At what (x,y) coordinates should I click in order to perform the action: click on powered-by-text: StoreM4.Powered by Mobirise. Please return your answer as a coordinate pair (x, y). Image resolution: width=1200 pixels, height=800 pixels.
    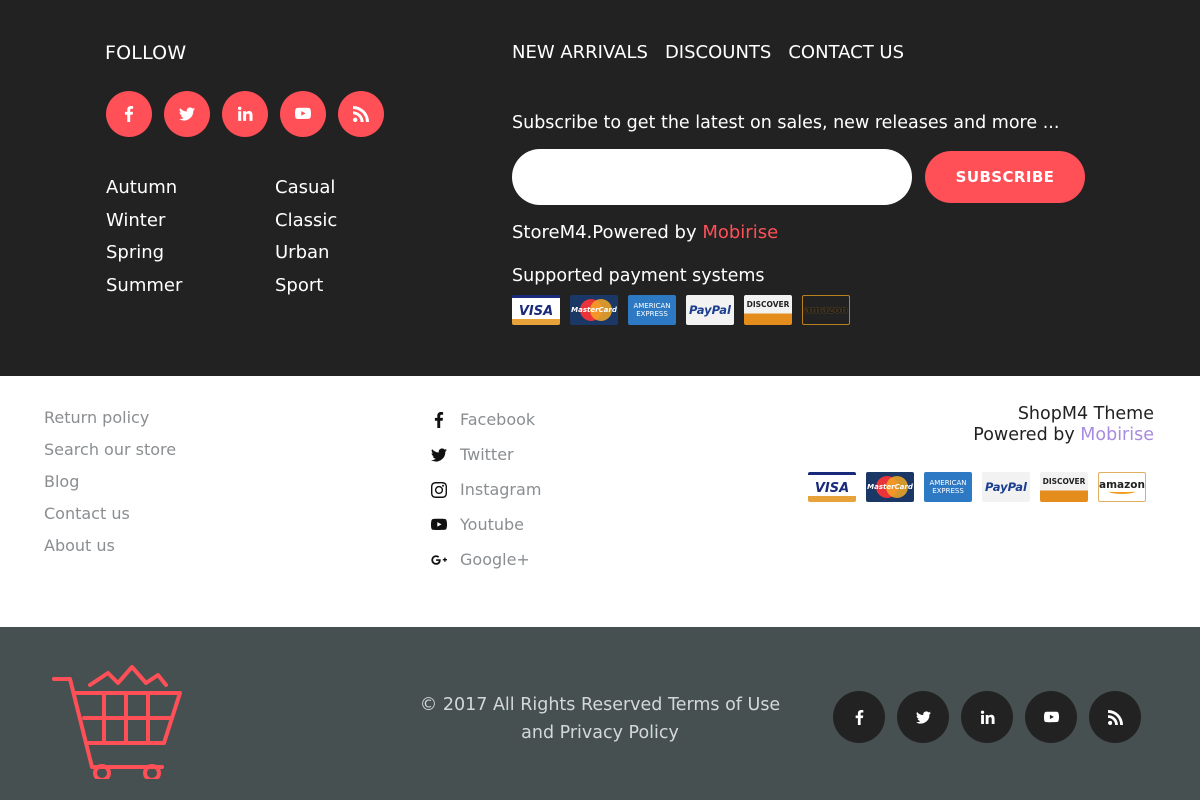
    Looking at the image, I should click on (645, 232).